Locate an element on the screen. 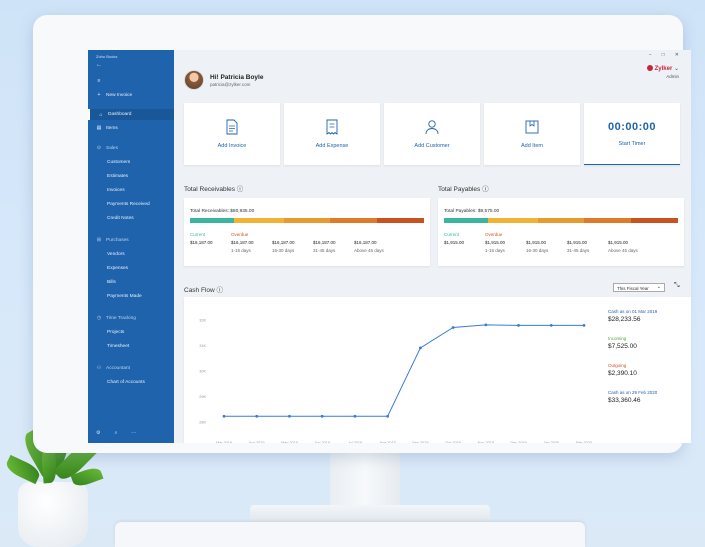 The width and height of the screenshot is (705, 547). list-item: Current $16,187.00 is located at coordinates (201, 238).